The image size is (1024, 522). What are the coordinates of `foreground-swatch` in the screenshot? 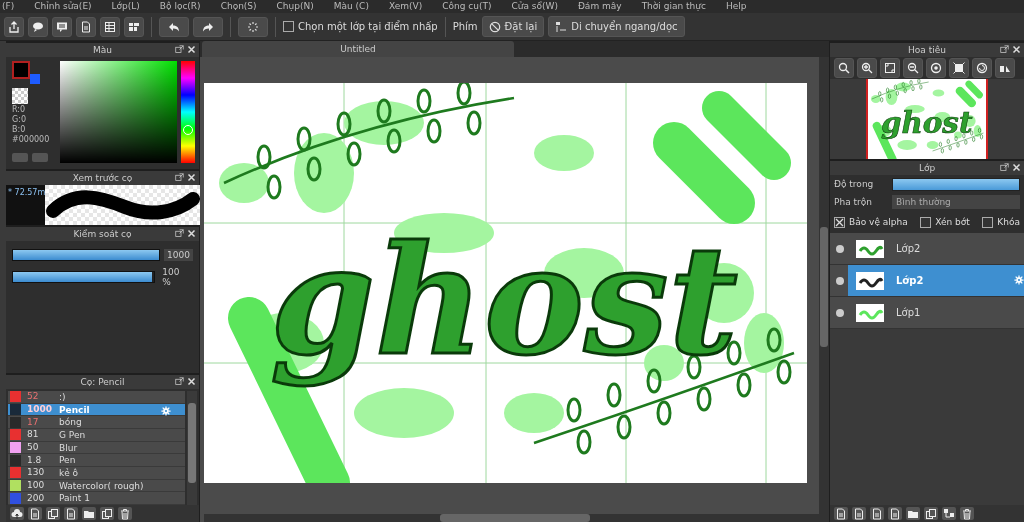 It's located at (21, 70).